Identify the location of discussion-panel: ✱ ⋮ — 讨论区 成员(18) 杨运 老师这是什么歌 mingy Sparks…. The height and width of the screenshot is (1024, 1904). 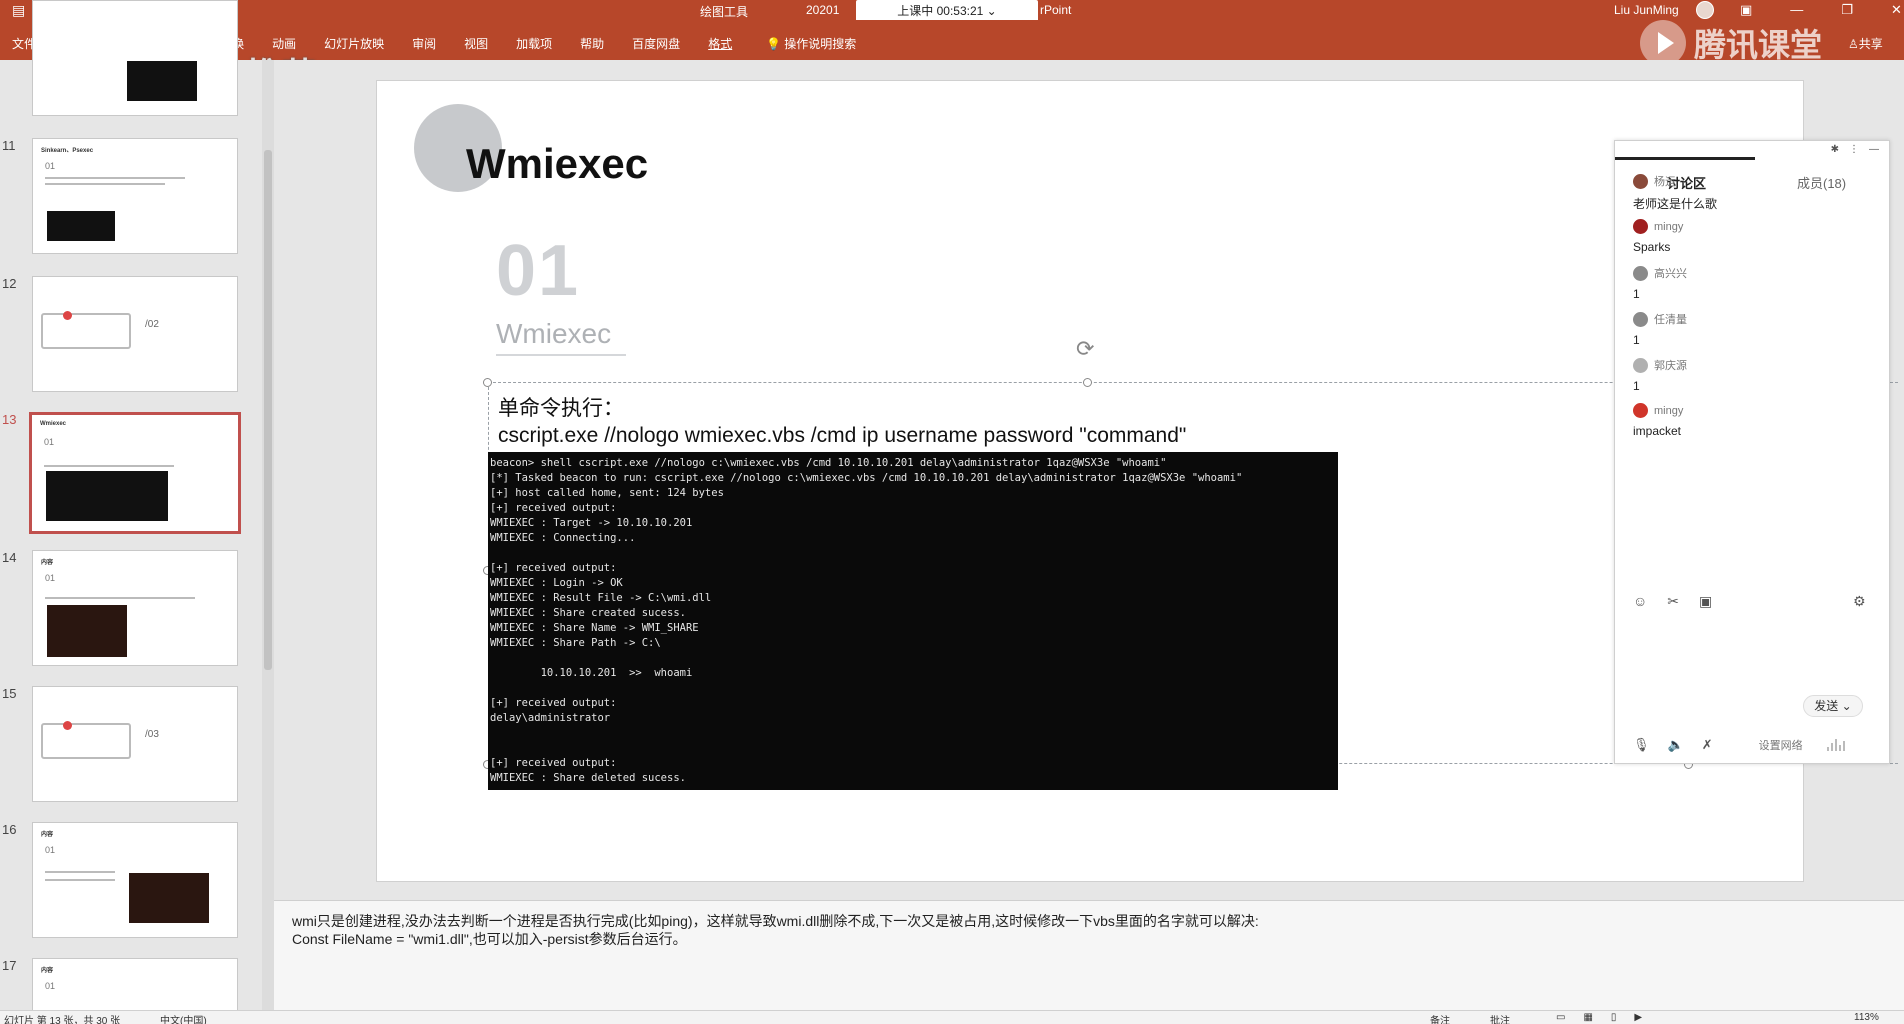
(1752, 452).